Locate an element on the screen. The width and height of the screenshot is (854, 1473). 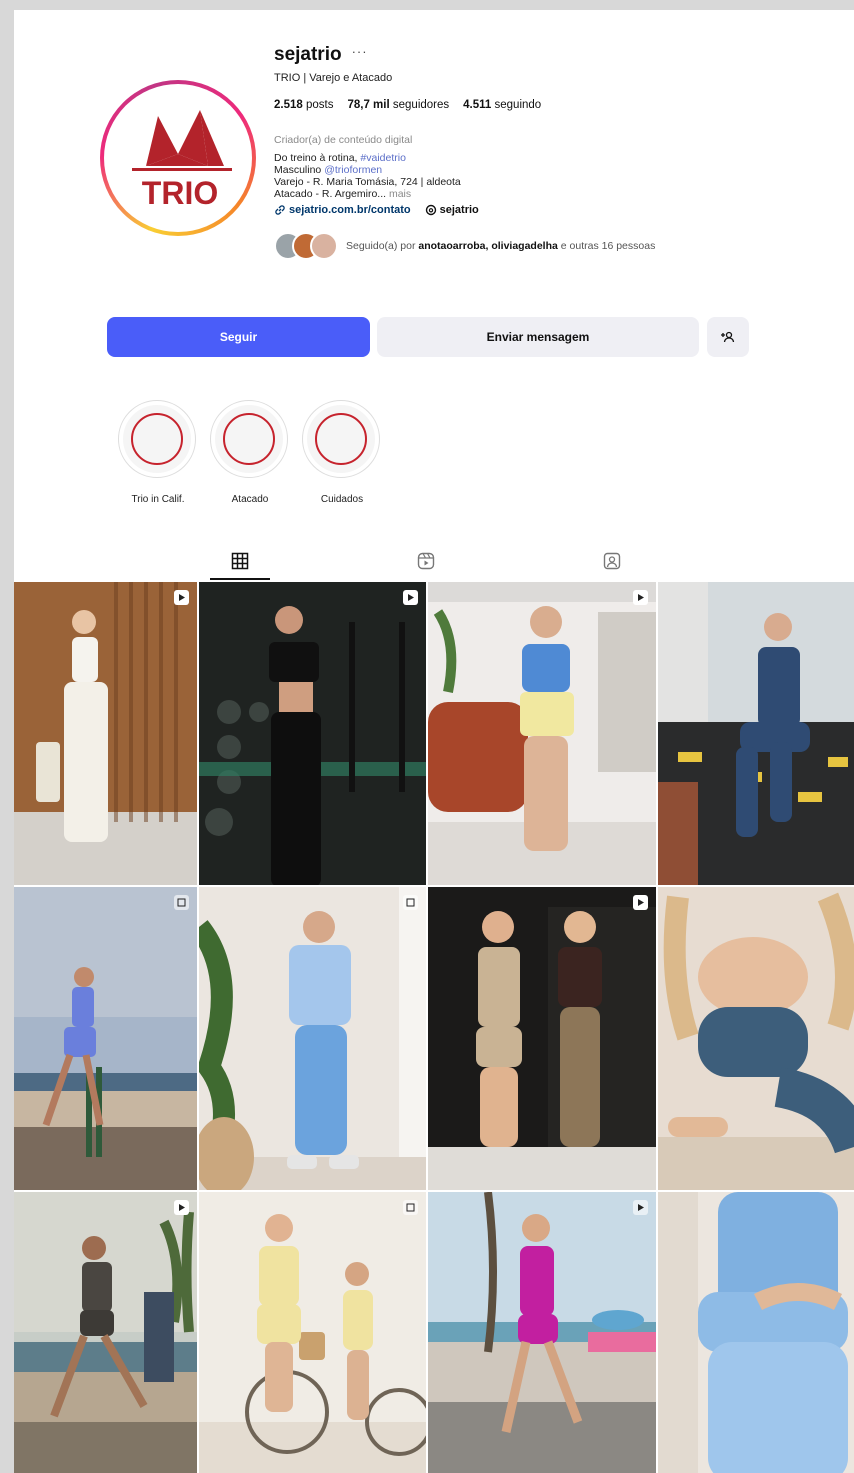
reels-icon is located at coordinates (426, 561).